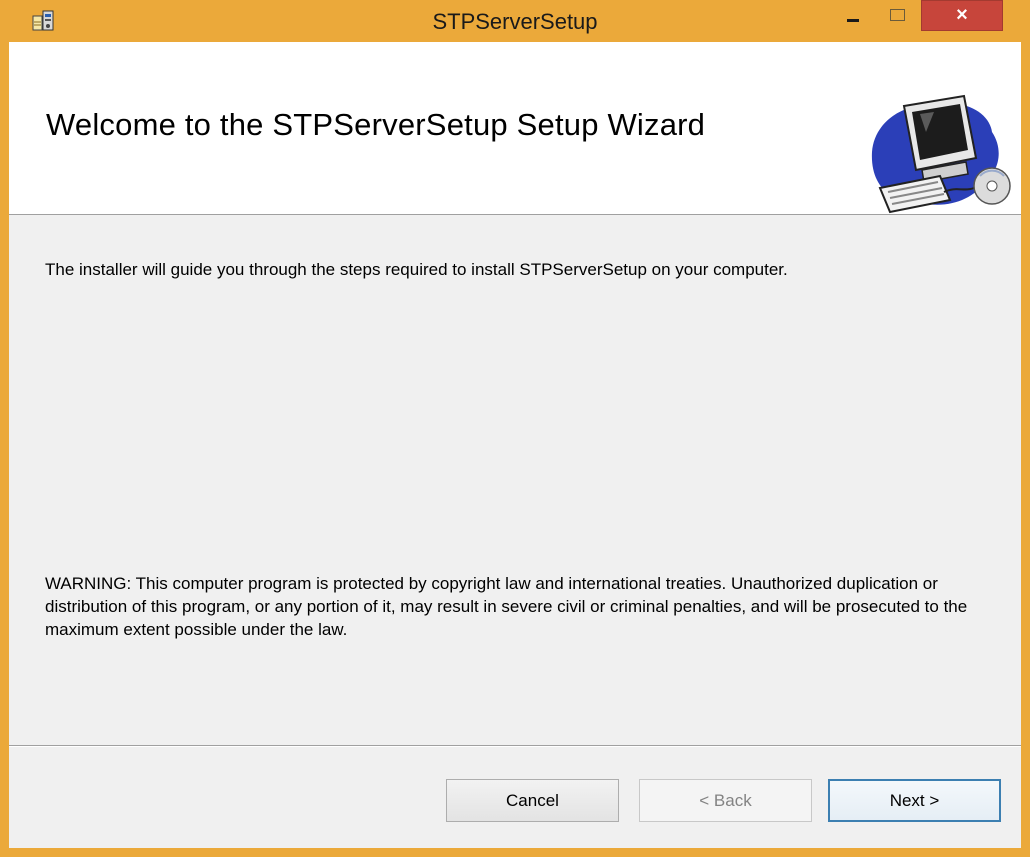 The image size is (1030, 857). I want to click on maximize-icon, so click(897, 15).